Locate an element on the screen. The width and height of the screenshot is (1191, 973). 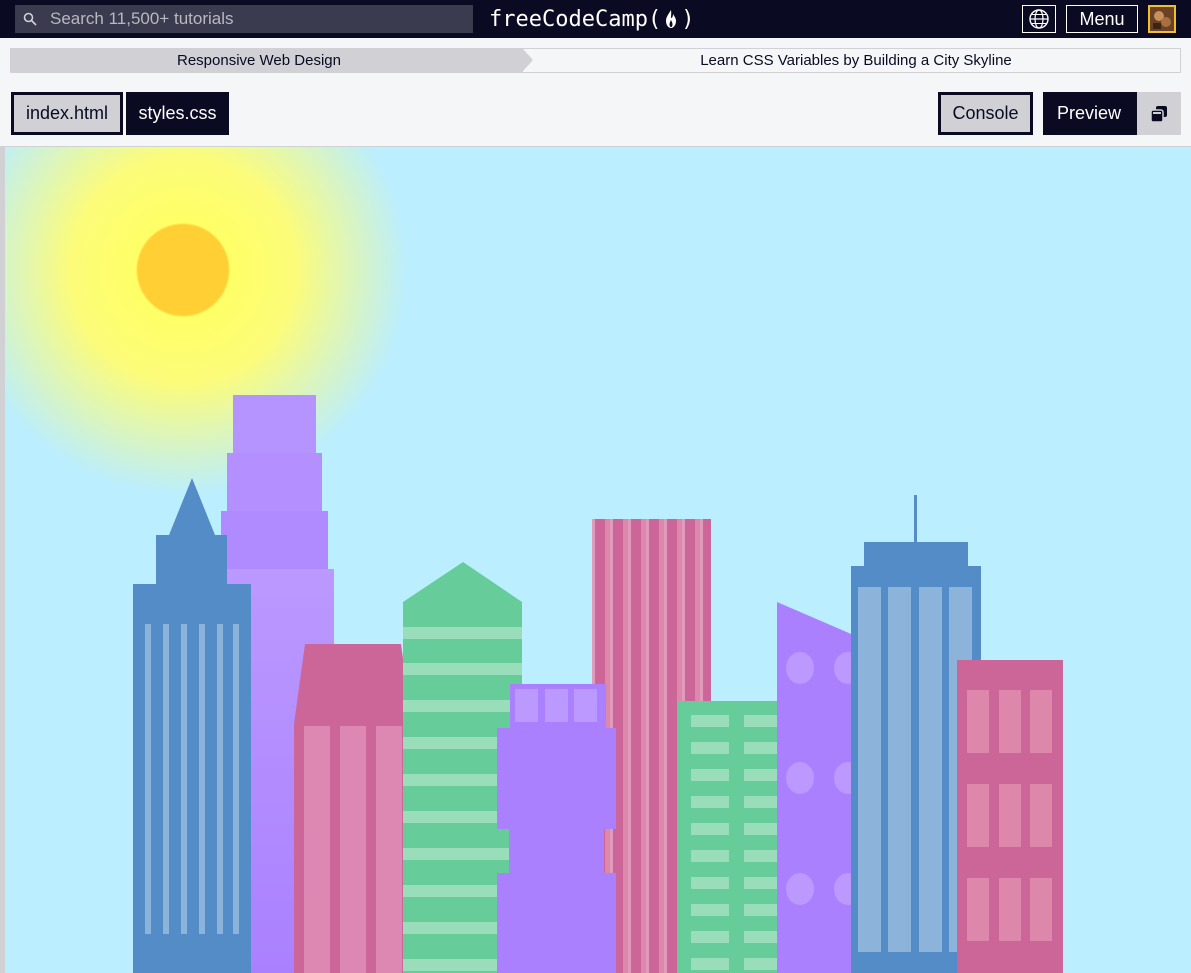
preview-label: Preview is located at coordinates (1089, 113).